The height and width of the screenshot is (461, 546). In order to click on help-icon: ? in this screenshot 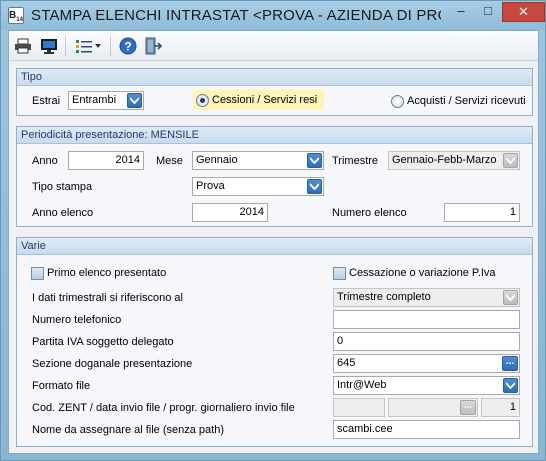, I will do `click(128, 46)`.